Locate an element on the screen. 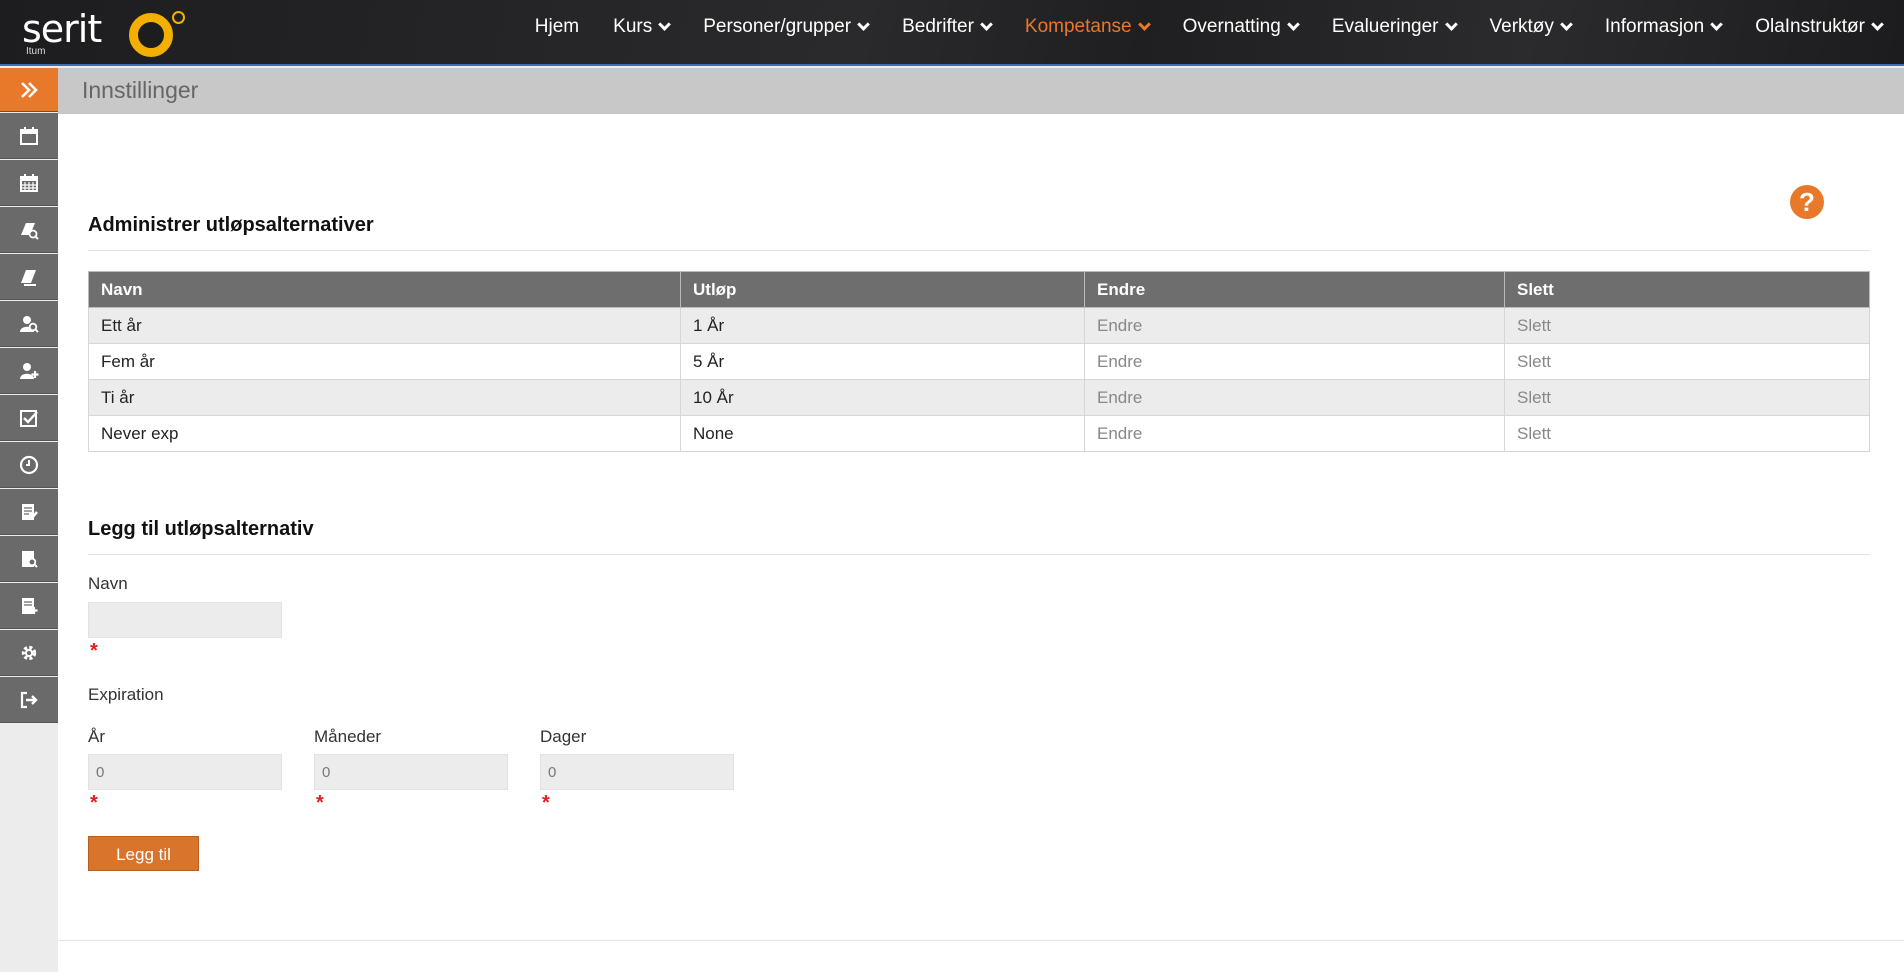 Image resolution: width=1904 pixels, height=972 pixels. nav-item-bedrifter: Bedrifter is located at coordinates (947, 27).